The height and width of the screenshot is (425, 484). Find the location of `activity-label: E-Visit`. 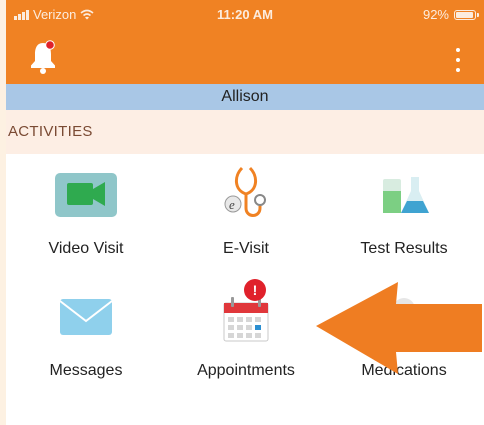

activity-label: E-Visit is located at coordinates (246, 248).